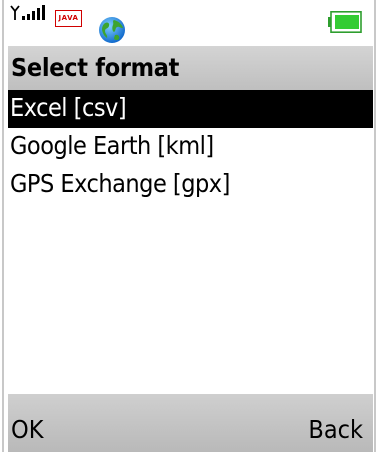  I want to click on java-icon: JAVA, so click(68, 18).